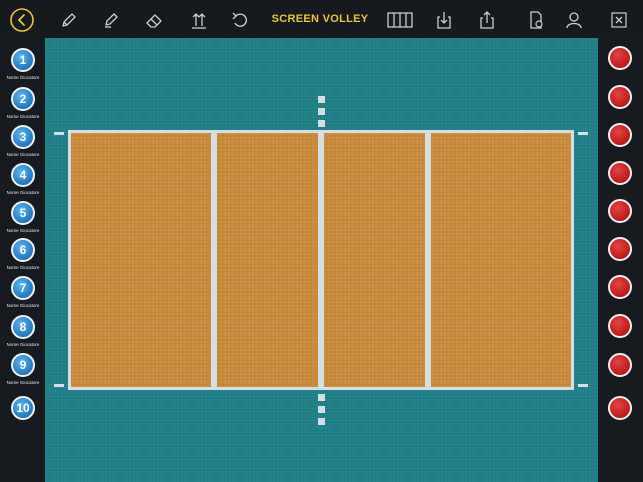  I want to click on download-button, so click(444, 20).